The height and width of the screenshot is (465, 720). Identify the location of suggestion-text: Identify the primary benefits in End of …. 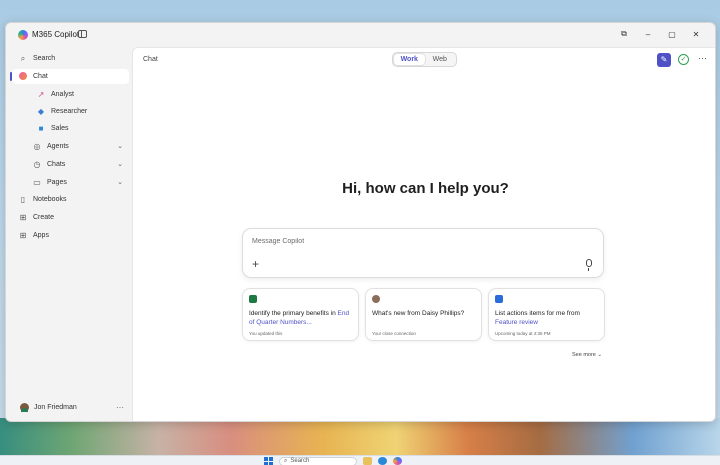
(299, 318).